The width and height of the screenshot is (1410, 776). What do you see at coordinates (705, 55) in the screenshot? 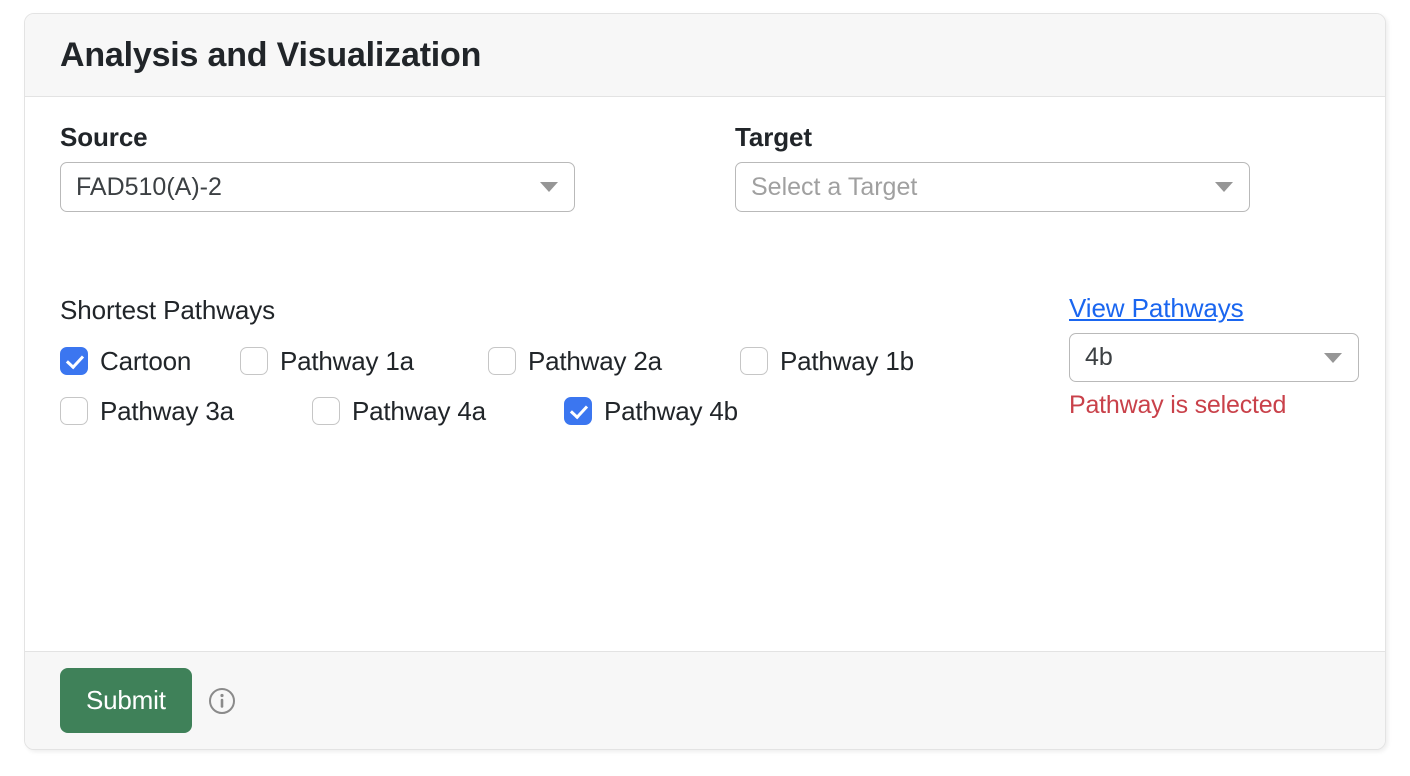
I see `card-header: Analysis and Visualization` at bounding box center [705, 55].